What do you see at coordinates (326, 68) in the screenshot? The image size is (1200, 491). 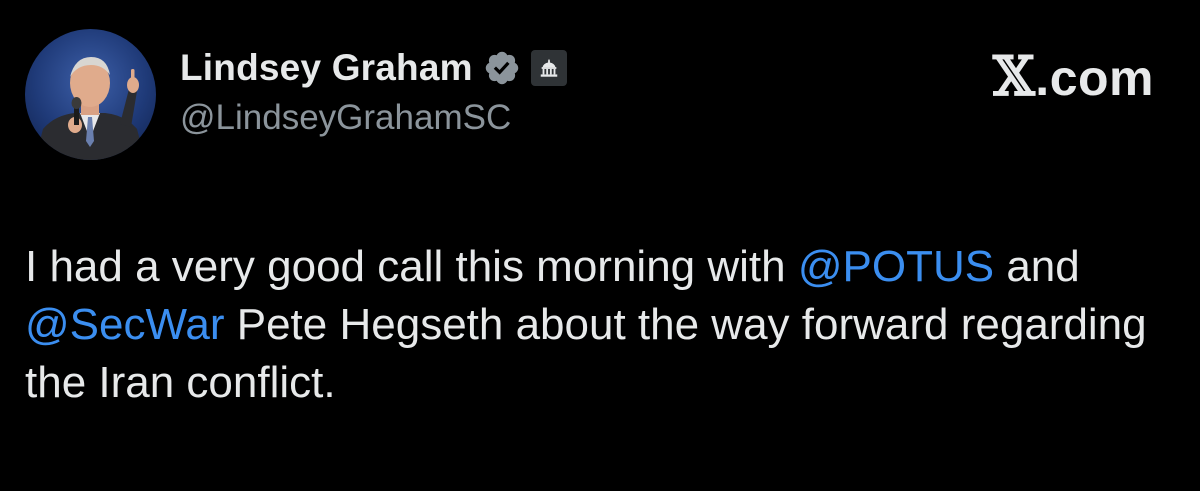 I see `author-display-name: Lindsey Graham` at bounding box center [326, 68].